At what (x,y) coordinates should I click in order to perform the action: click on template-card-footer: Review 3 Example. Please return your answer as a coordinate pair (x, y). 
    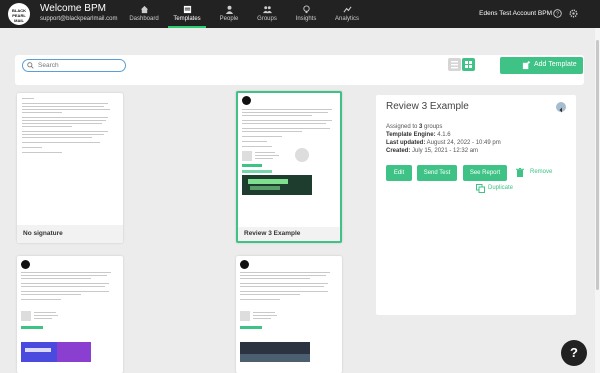
    Looking at the image, I should click on (289, 234).